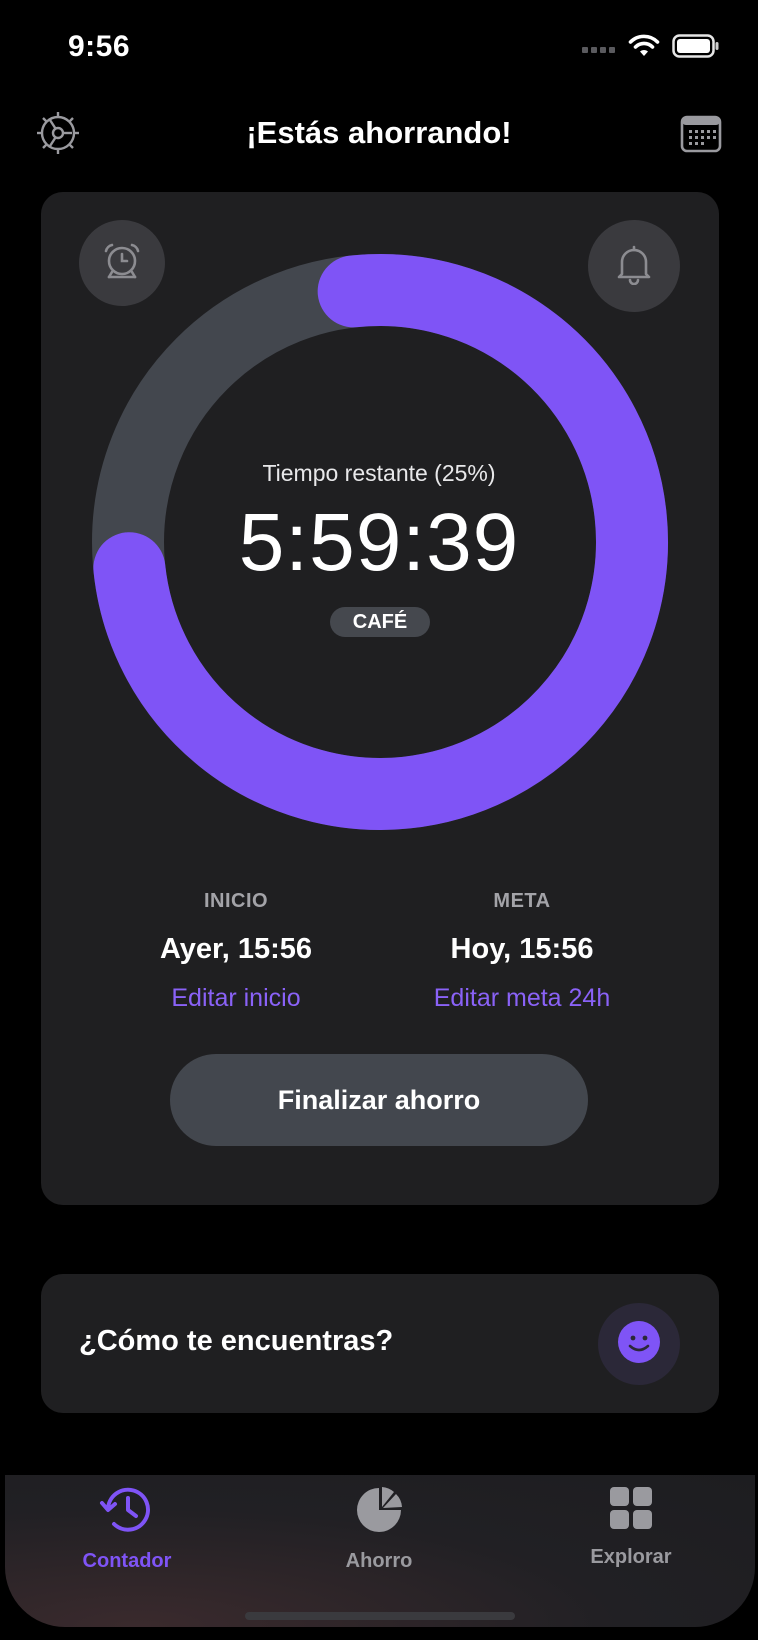 This screenshot has height=1640, width=758. I want to click on goal-column: META Hoy, 15:56 Editar meta 24h, so click(522, 951).